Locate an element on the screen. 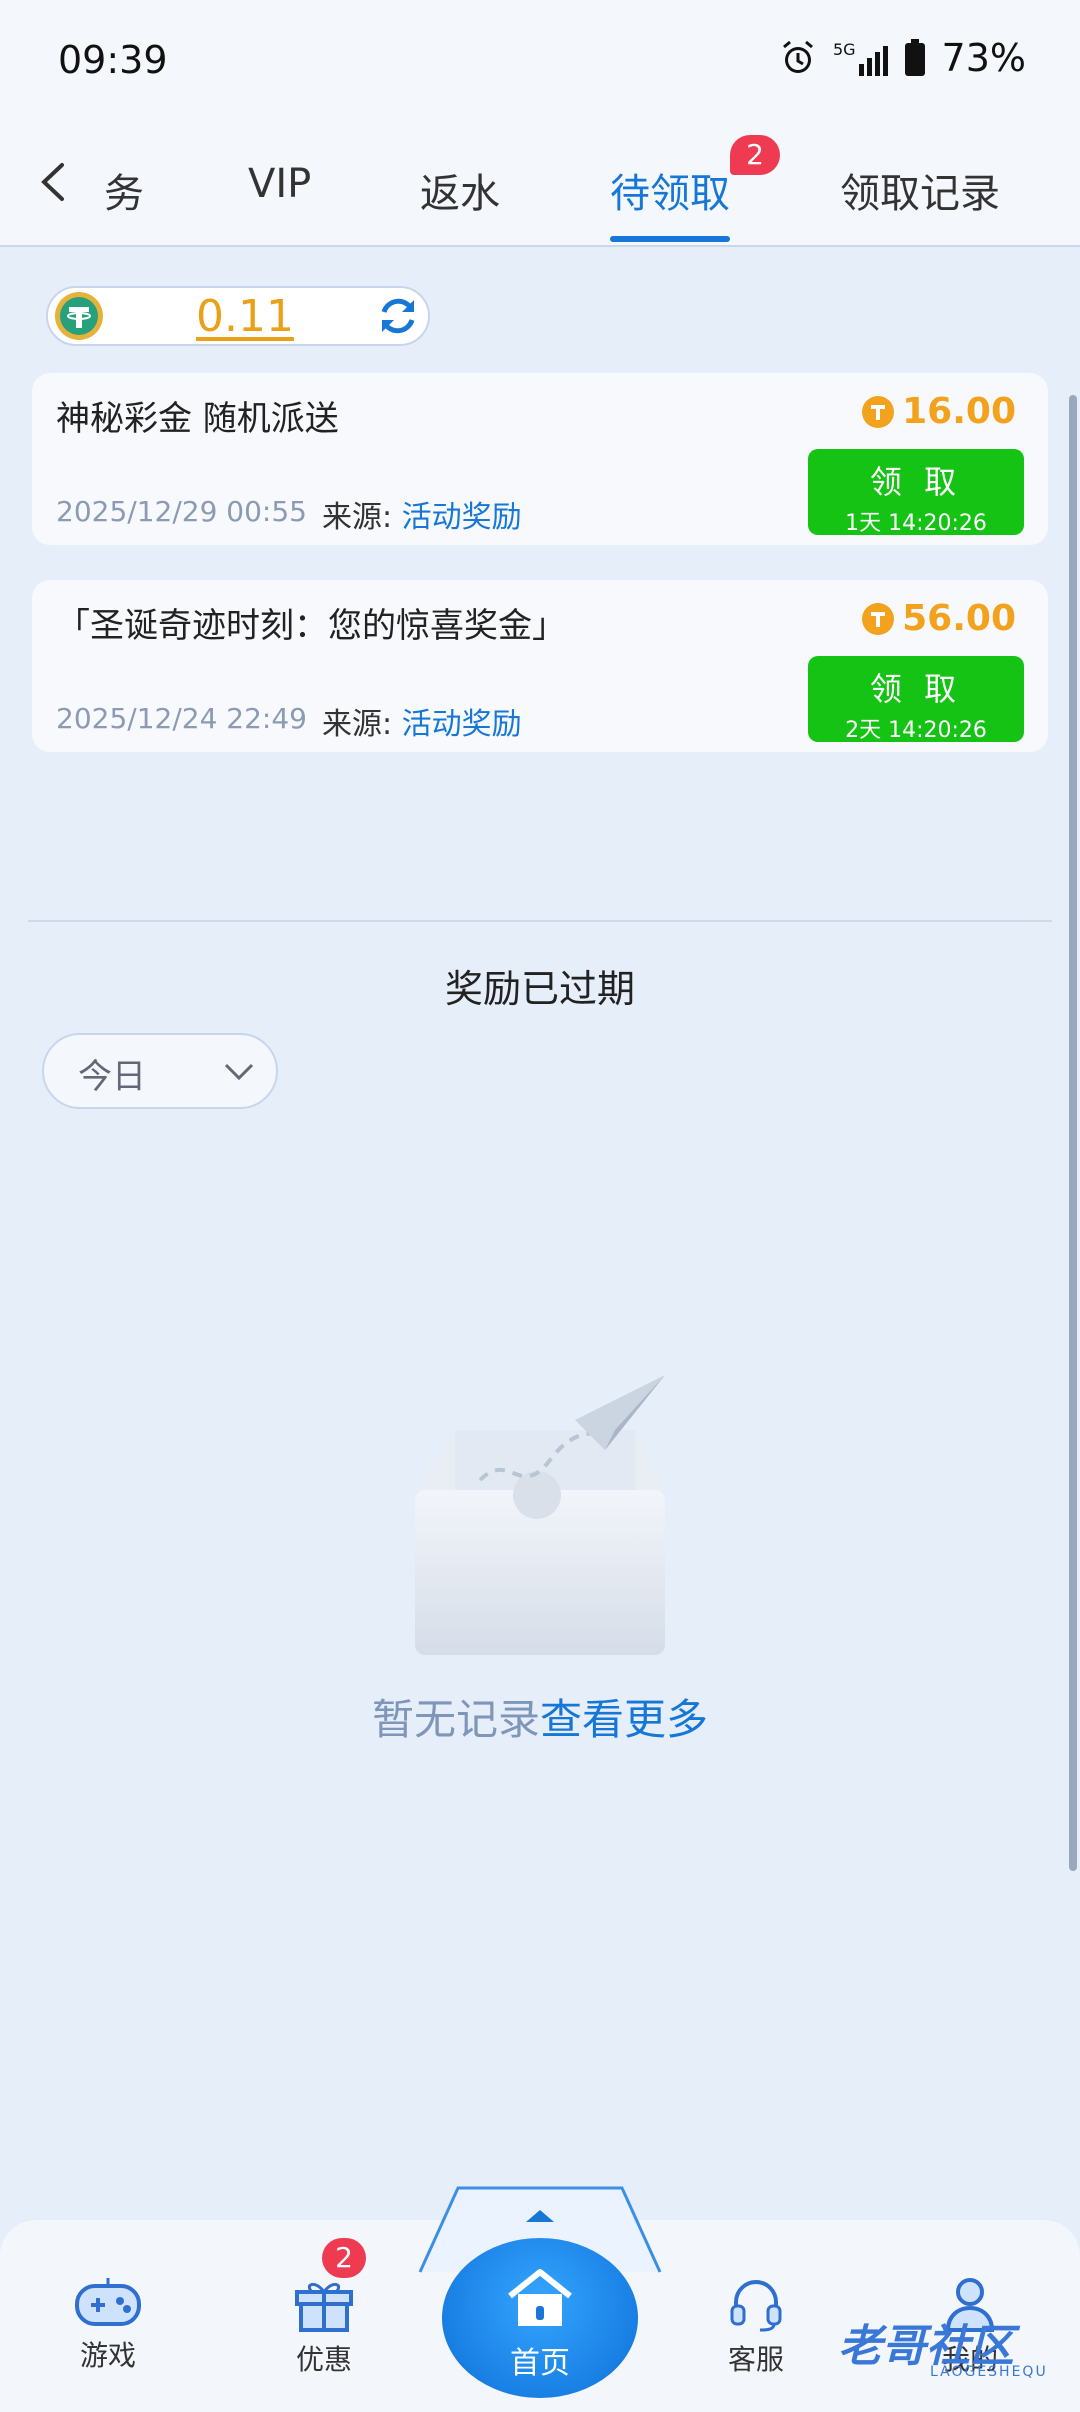 This screenshot has height=2412, width=1080. claim-button: 领 取 2天 14:20:26 is located at coordinates (916, 699).